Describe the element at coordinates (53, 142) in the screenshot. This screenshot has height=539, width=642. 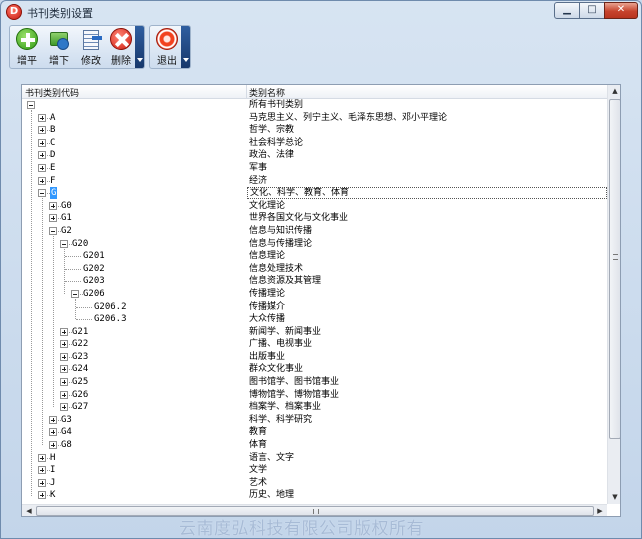
I see `tree-row-code: C` at that location.